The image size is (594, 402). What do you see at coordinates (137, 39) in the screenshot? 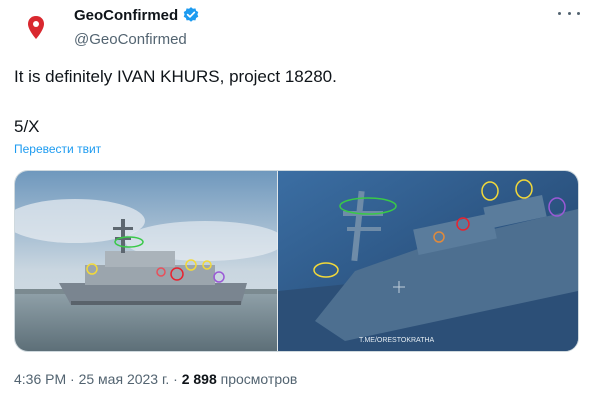
I see `author-handle: @GeoConfirmed` at bounding box center [137, 39].